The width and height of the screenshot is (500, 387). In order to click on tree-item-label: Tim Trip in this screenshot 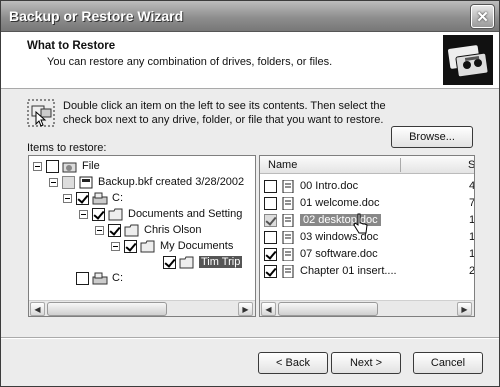, I will do `click(221, 262)`.